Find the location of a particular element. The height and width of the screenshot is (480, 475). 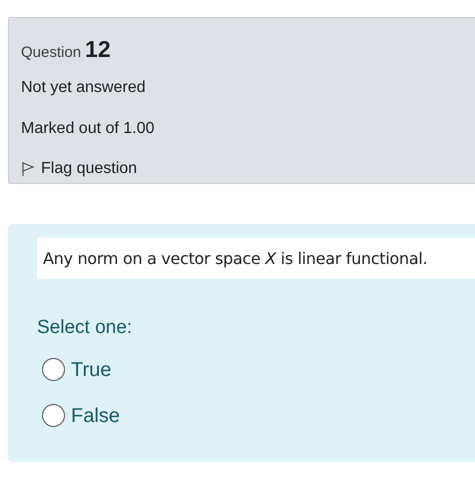

question-label: Question is located at coordinates (51, 53).